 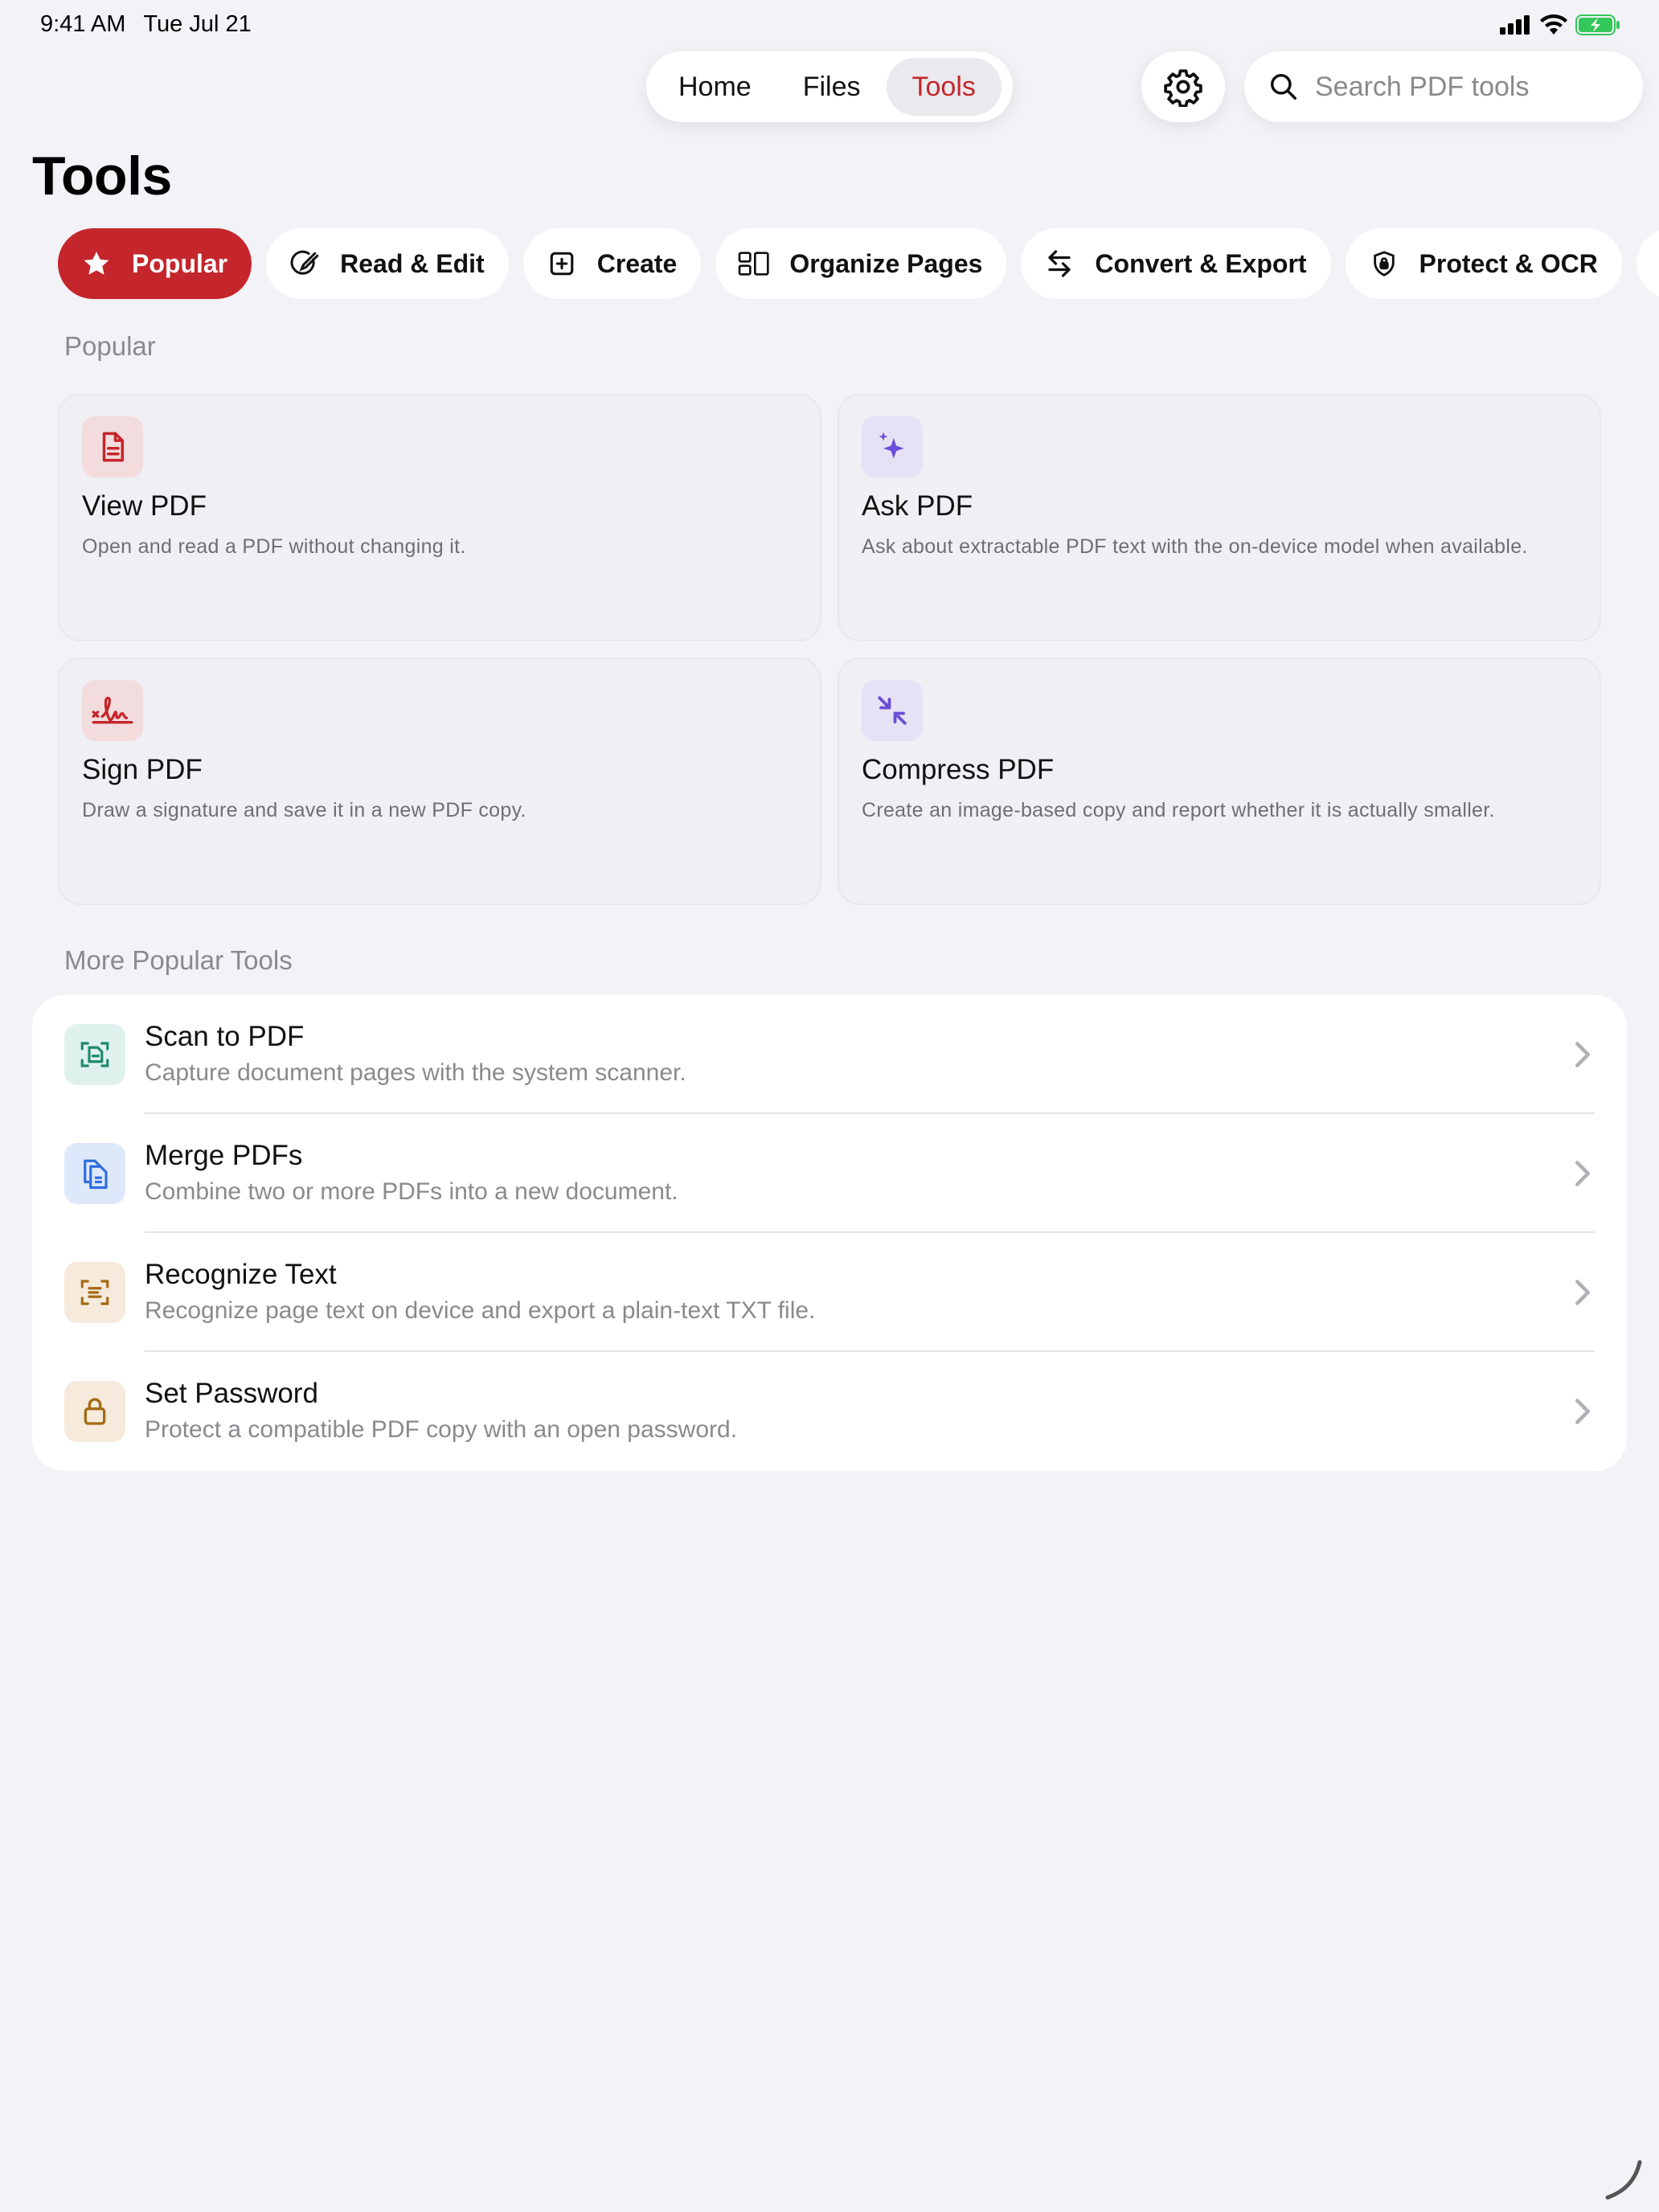 What do you see at coordinates (144, 506) in the screenshot?
I see `card-title: View PDF` at bounding box center [144, 506].